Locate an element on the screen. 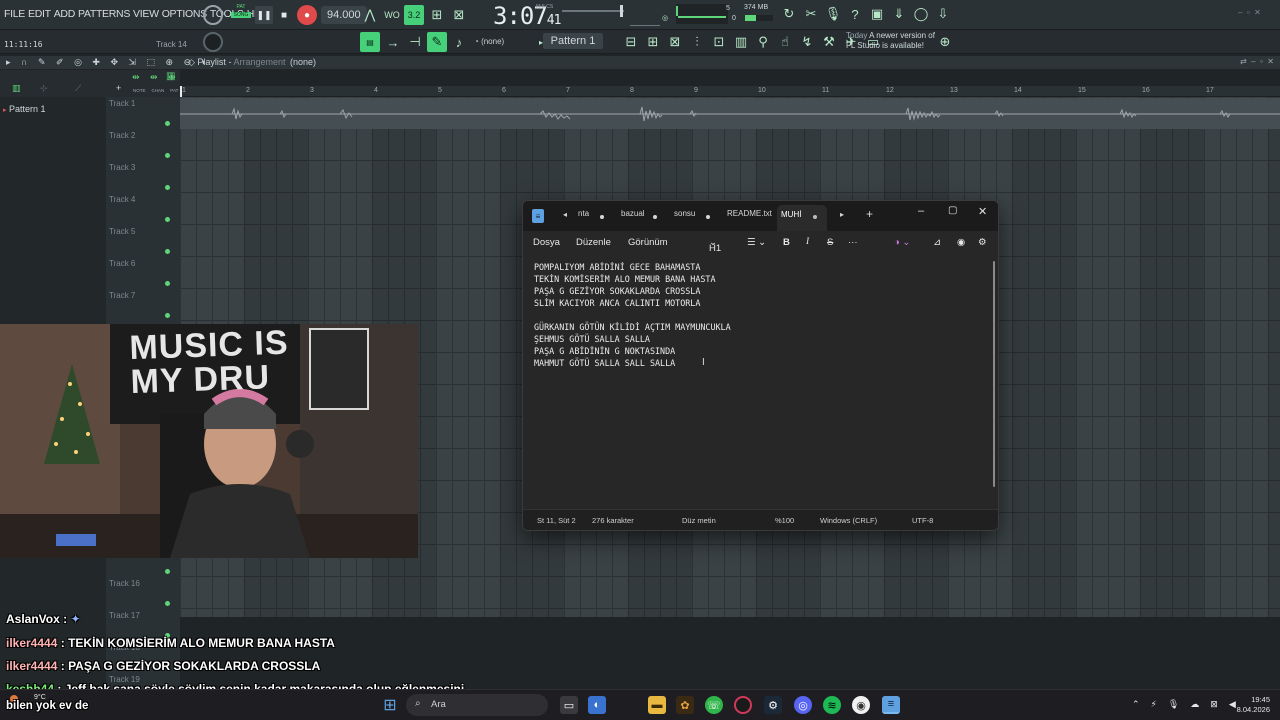 This screenshot has width=1280, height=720. chat-icon: ◯ is located at coordinates (921, 14).